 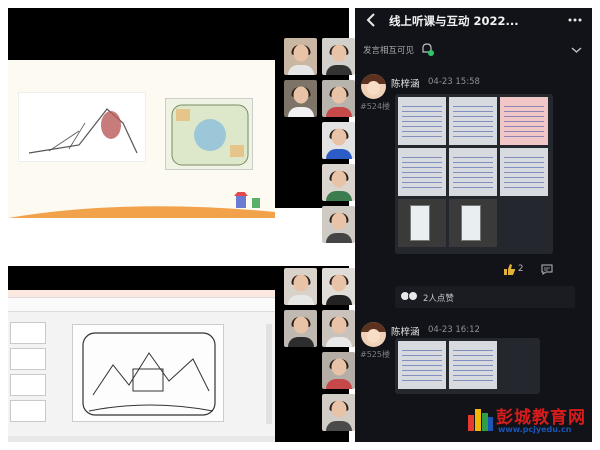 What do you see at coordinates (438, 299) in the screenshot?
I see `likes-text: 2人点赞` at bounding box center [438, 299].